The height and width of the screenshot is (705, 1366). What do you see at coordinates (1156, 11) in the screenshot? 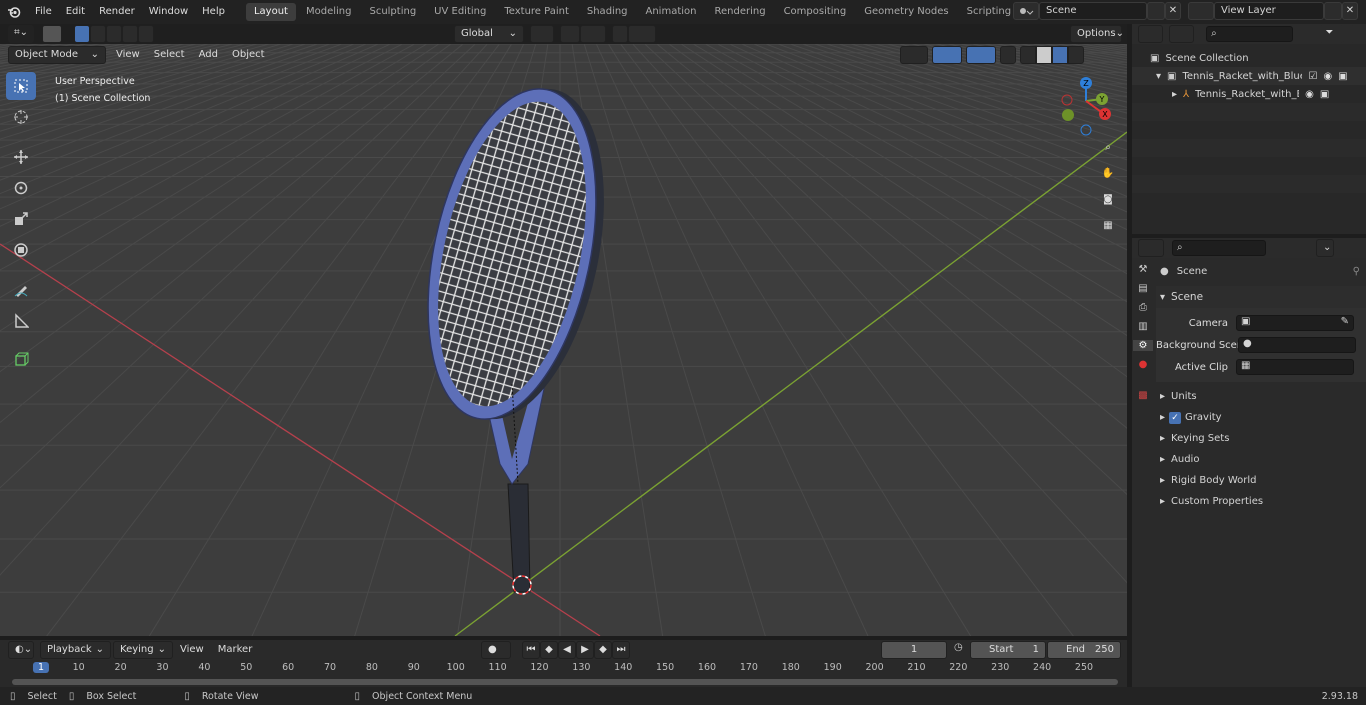
I see `copy-scene-icon` at bounding box center [1156, 11].